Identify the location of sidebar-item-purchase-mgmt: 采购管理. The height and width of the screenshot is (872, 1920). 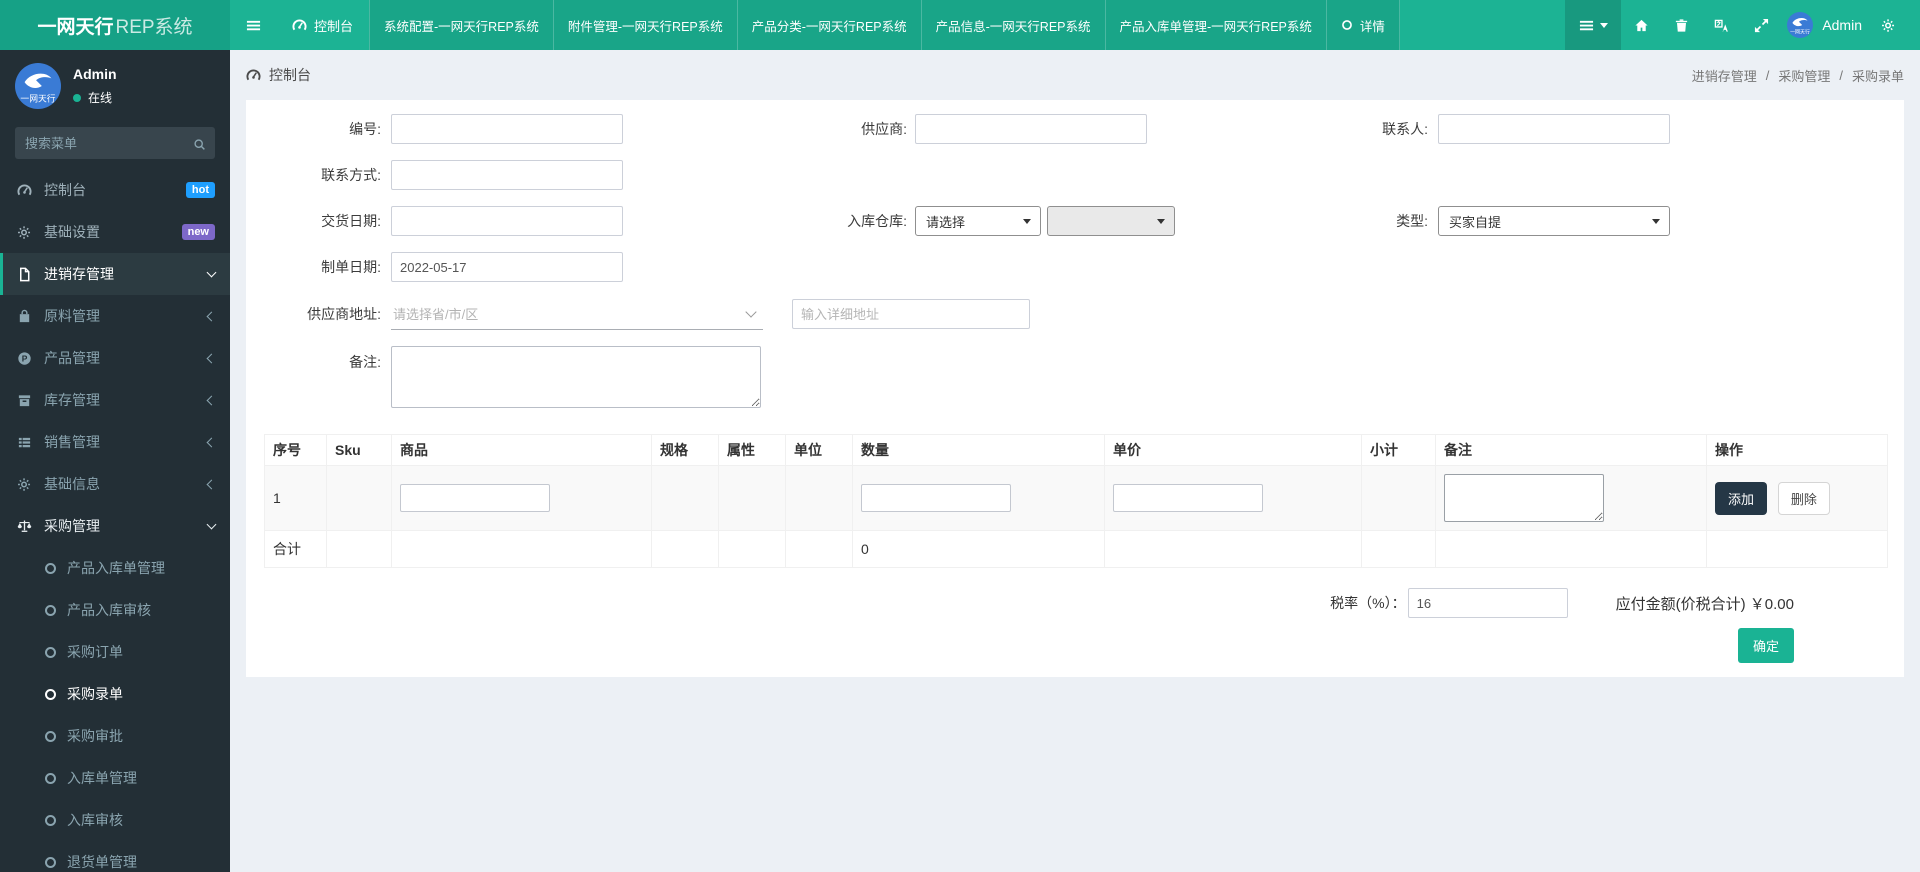
(115, 526).